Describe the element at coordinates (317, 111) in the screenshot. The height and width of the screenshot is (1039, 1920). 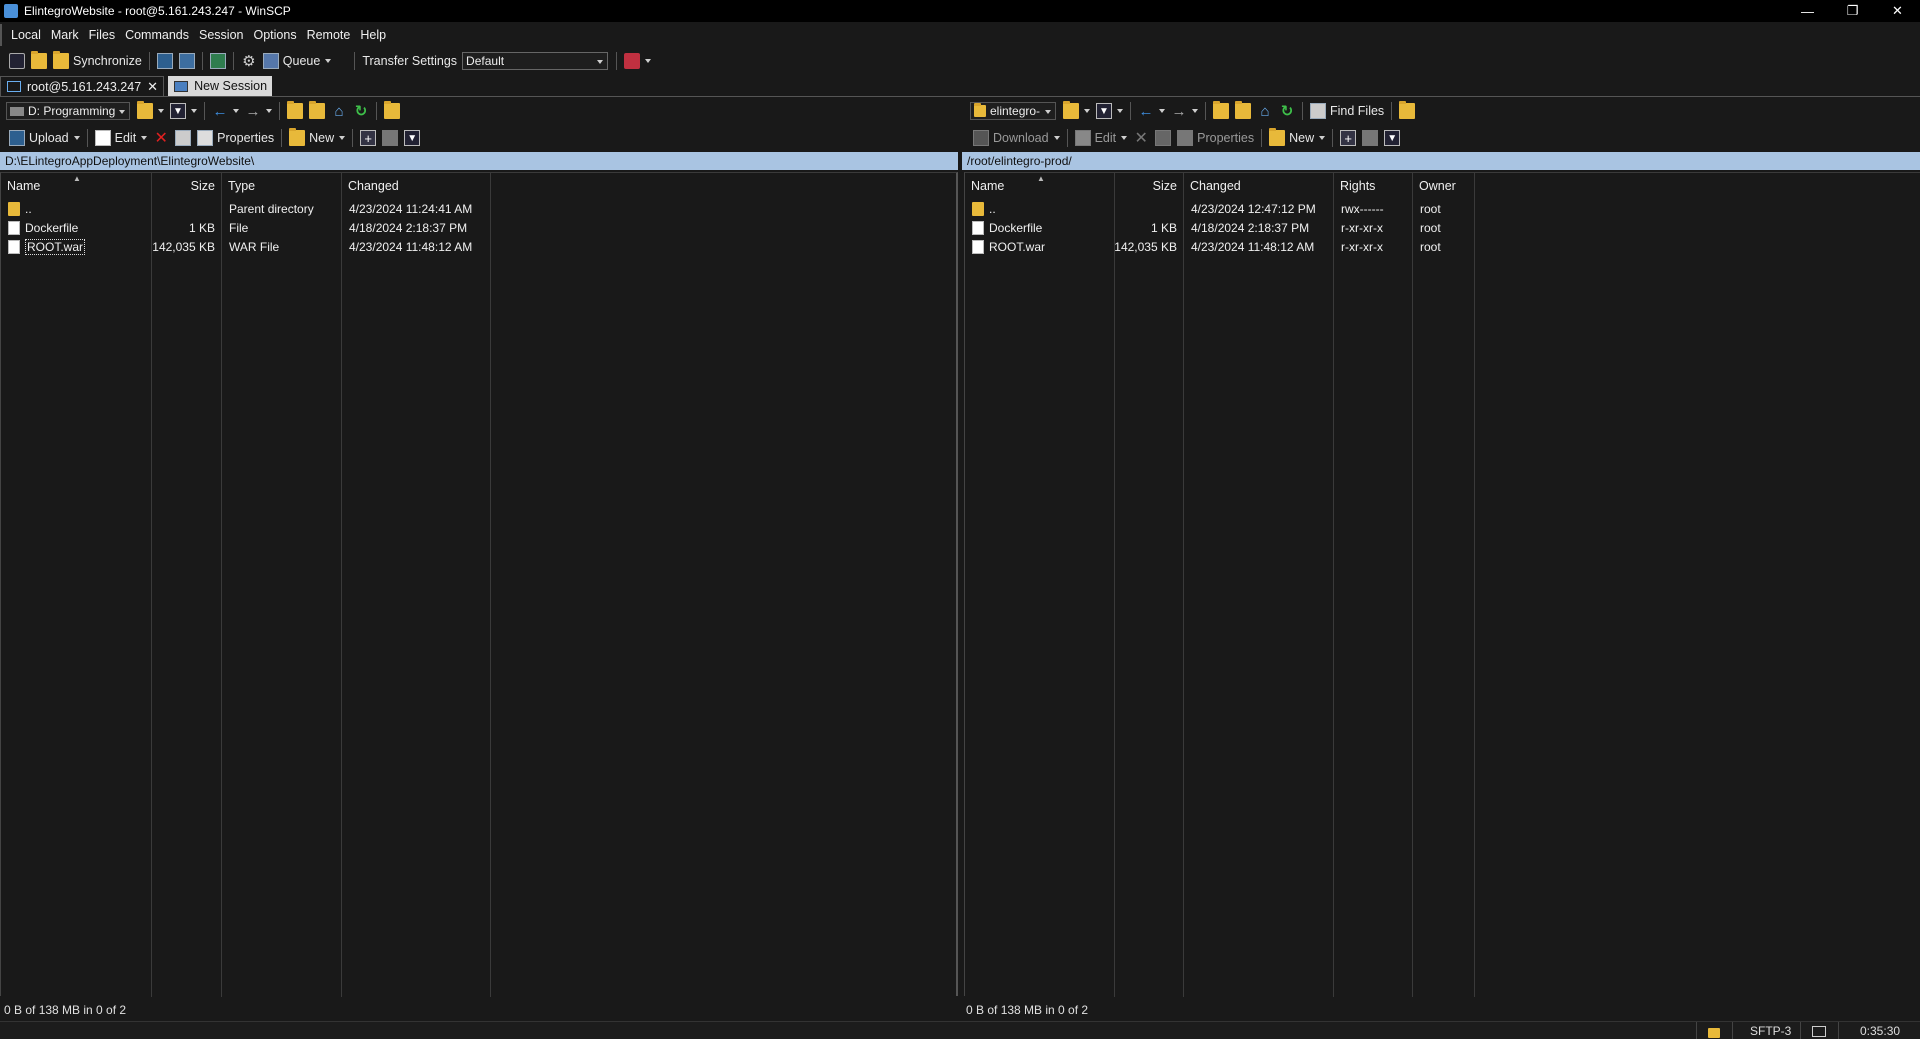
I see `local-root-dir-button` at that location.